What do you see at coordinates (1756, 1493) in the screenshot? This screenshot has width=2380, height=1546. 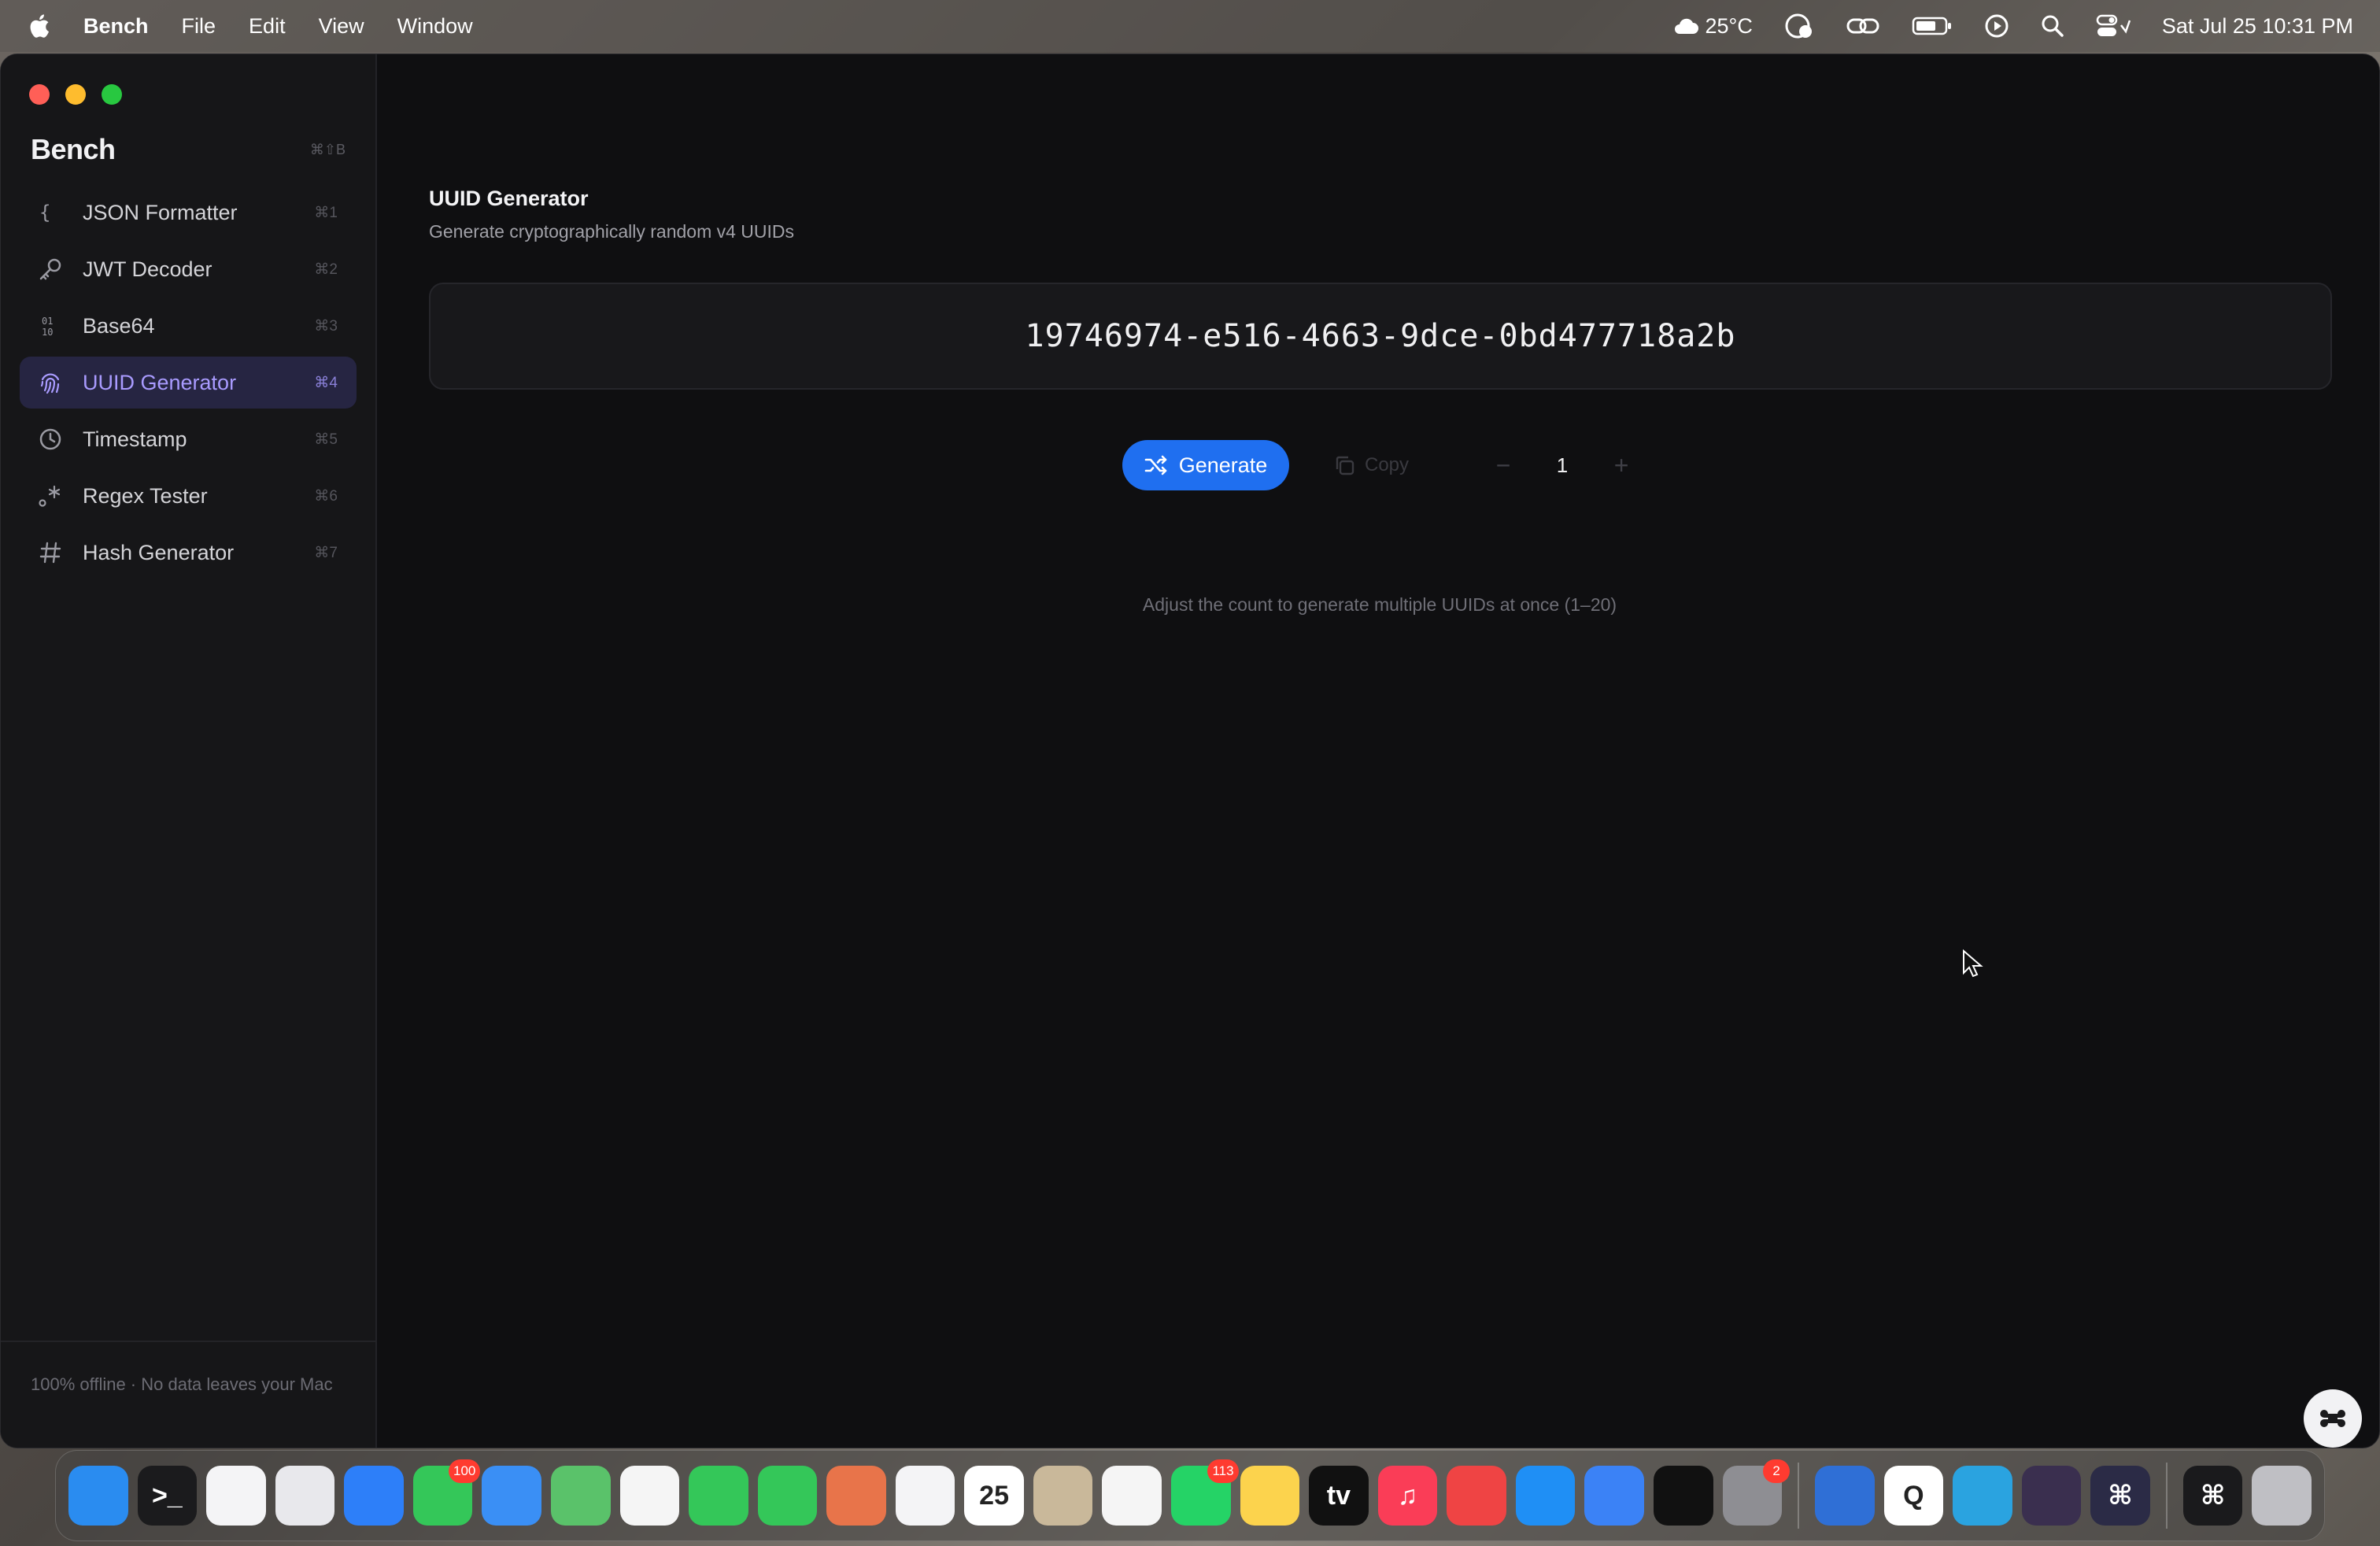 I see `settings-icon: 2` at bounding box center [1756, 1493].